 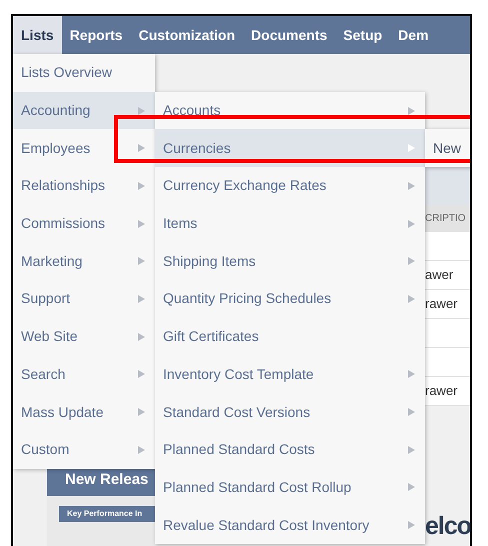 I want to click on menu-item: Employees, so click(x=84, y=148).